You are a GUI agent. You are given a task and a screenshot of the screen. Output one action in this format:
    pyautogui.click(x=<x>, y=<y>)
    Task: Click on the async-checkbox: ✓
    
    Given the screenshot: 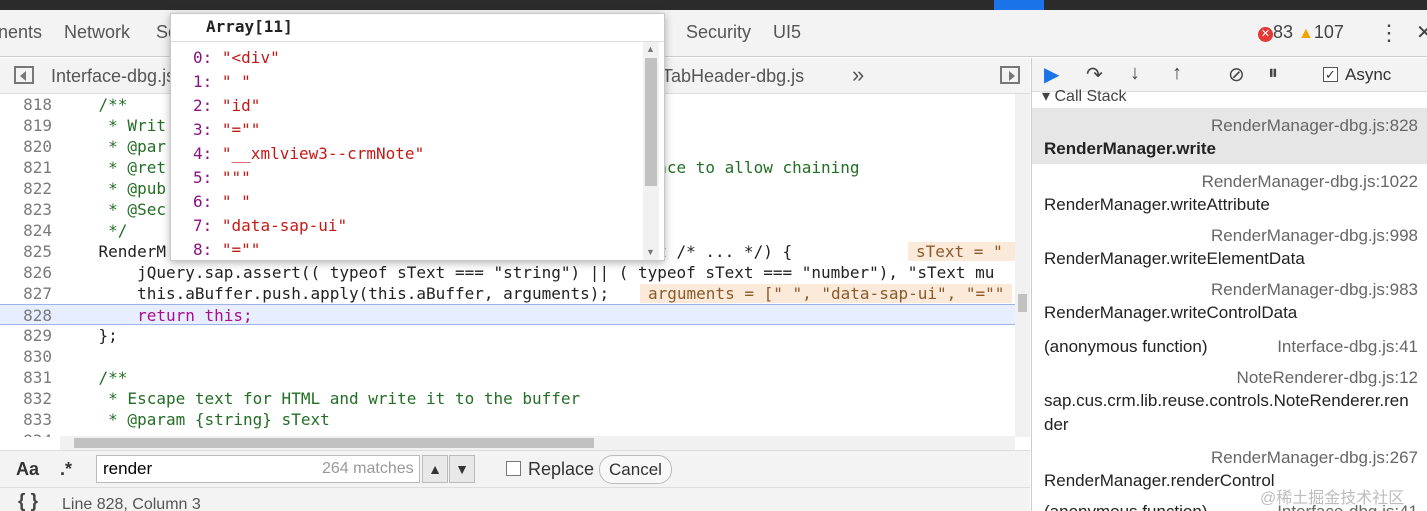 What is the action you would take?
    pyautogui.click(x=1330, y=74)
    